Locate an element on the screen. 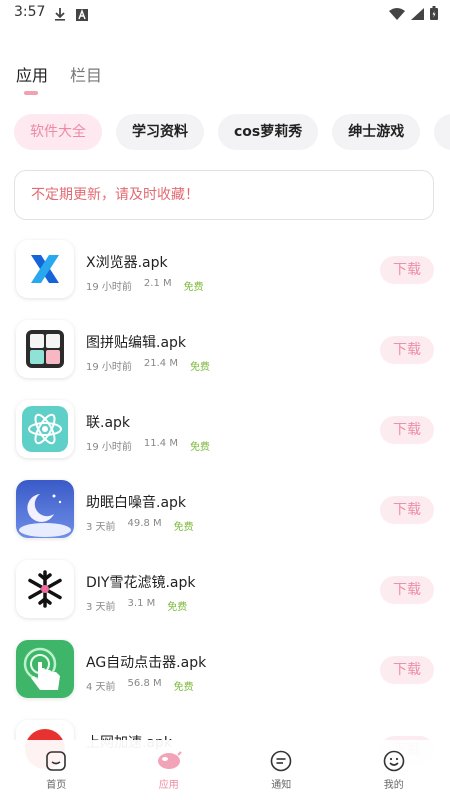  app-size: 2.1 M is located at coordinates (157, 283).